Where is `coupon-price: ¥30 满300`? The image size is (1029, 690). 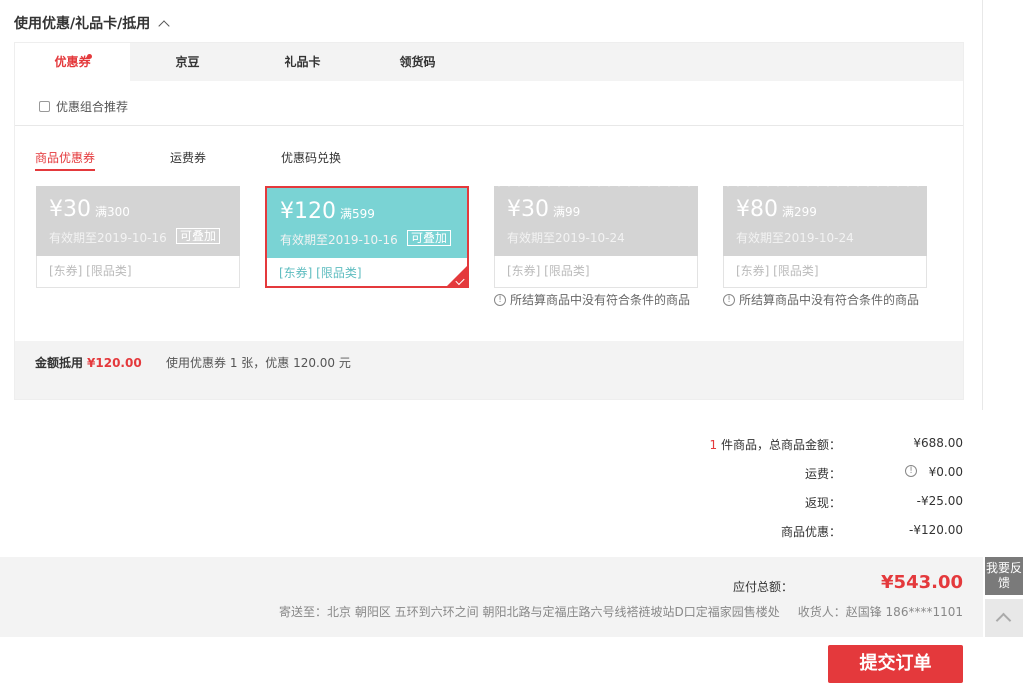 coupon-price: ¥30 满300 is located at coordinates (89, 209).